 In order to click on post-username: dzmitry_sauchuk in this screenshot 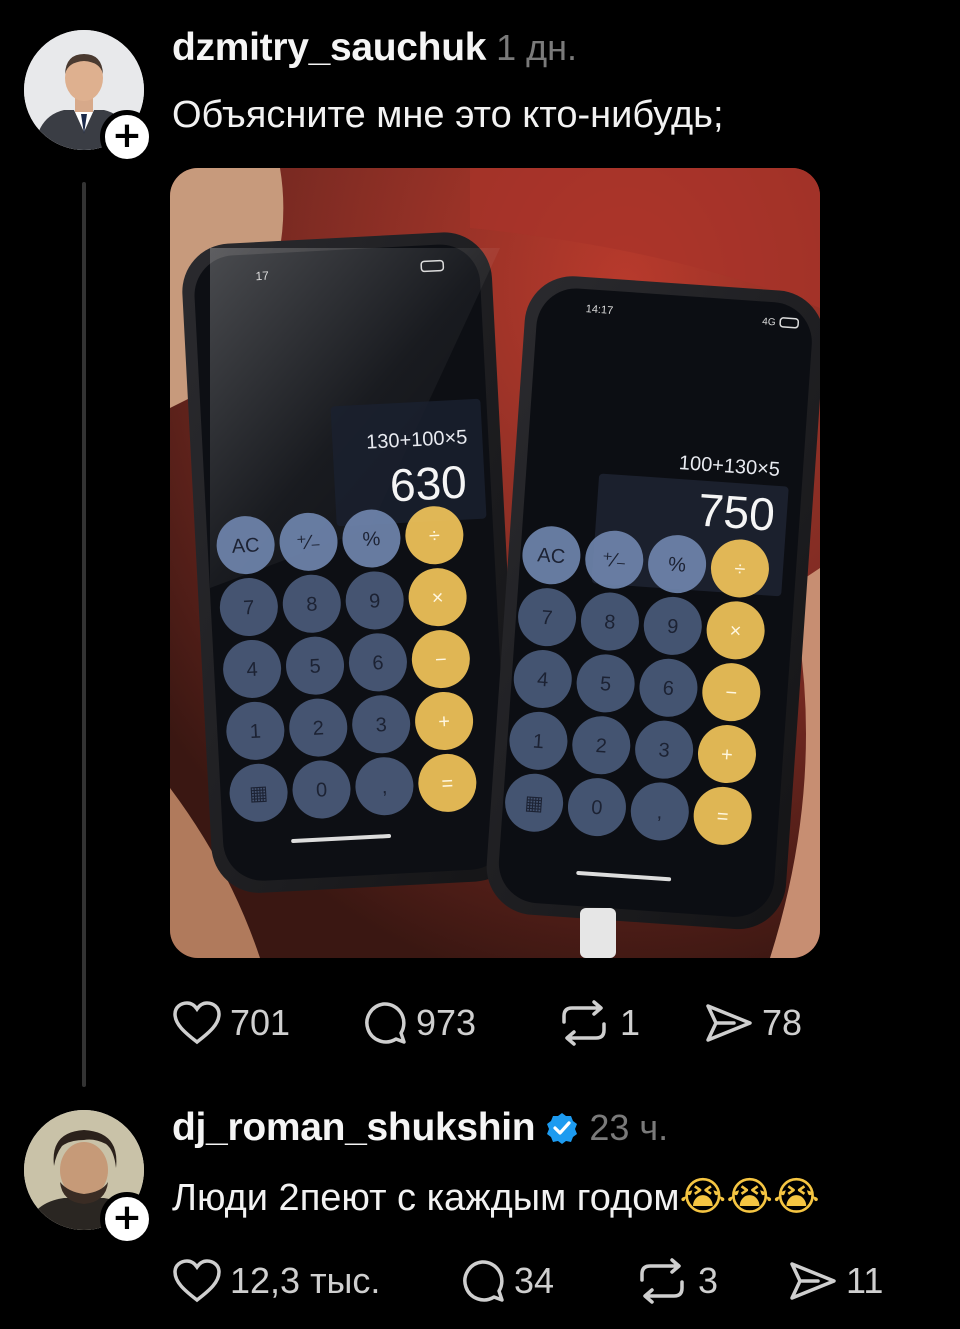, I will do `click(329, 47)`.